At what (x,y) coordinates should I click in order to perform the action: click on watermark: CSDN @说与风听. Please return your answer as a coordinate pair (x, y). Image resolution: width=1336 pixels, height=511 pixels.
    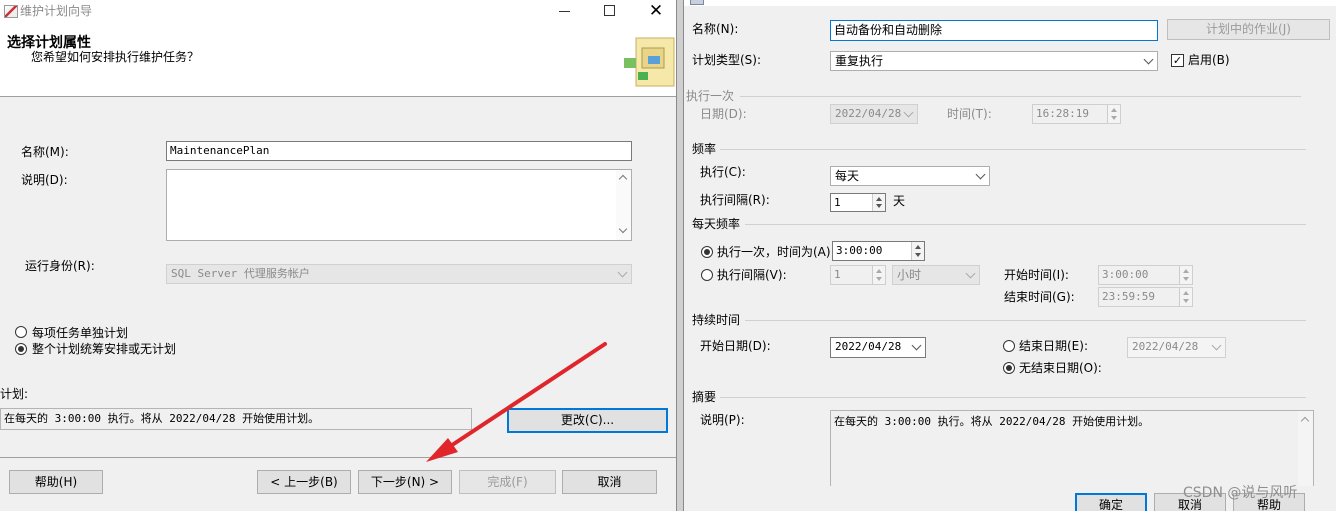
    Looking at the image, I should click on (1240, 493).